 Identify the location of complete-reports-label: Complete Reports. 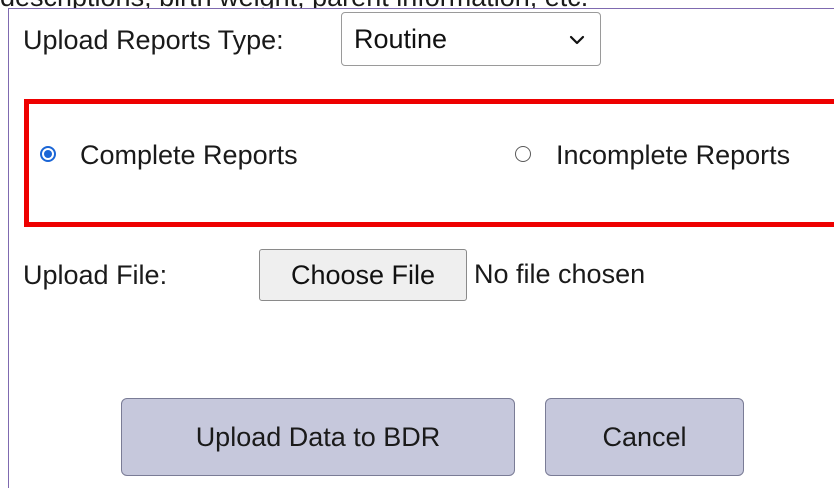
(189, 155).